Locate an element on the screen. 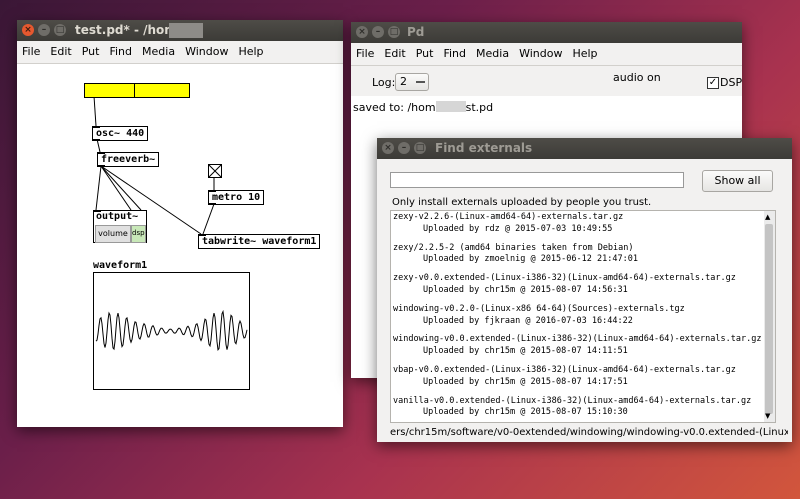 This screenshot has height=499, width=800. scroll-thumb is located at coordinates (769, 319).